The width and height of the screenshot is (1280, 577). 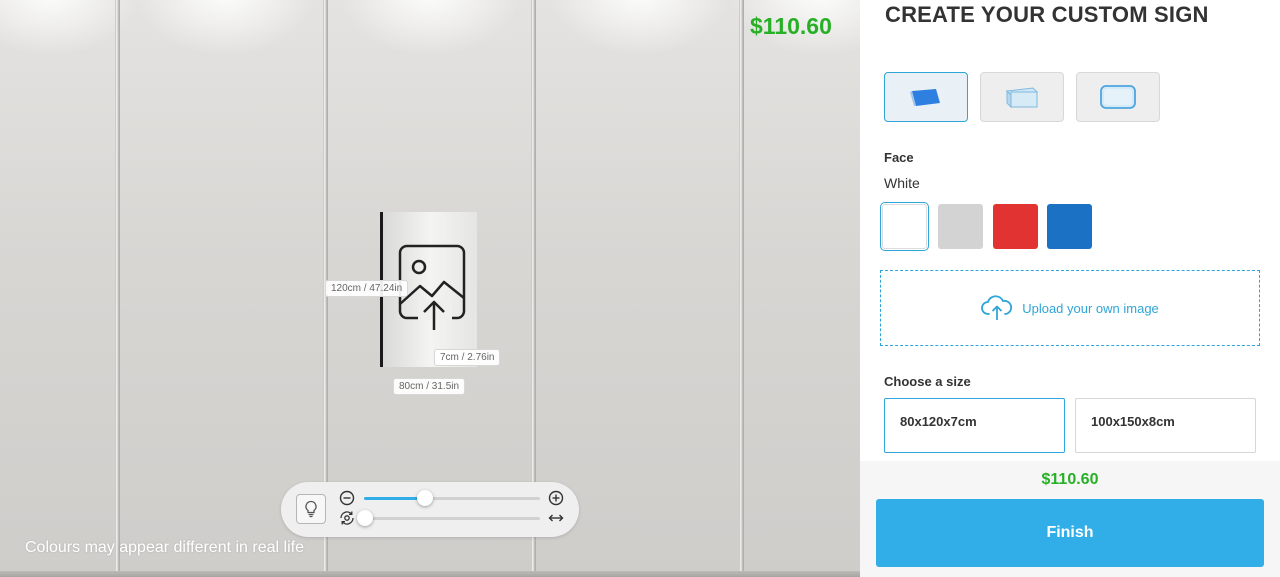 What do you see at coordinates (347, 518) in the screenshot?
I see `rotate-icon` at bounding box center [347, 518].